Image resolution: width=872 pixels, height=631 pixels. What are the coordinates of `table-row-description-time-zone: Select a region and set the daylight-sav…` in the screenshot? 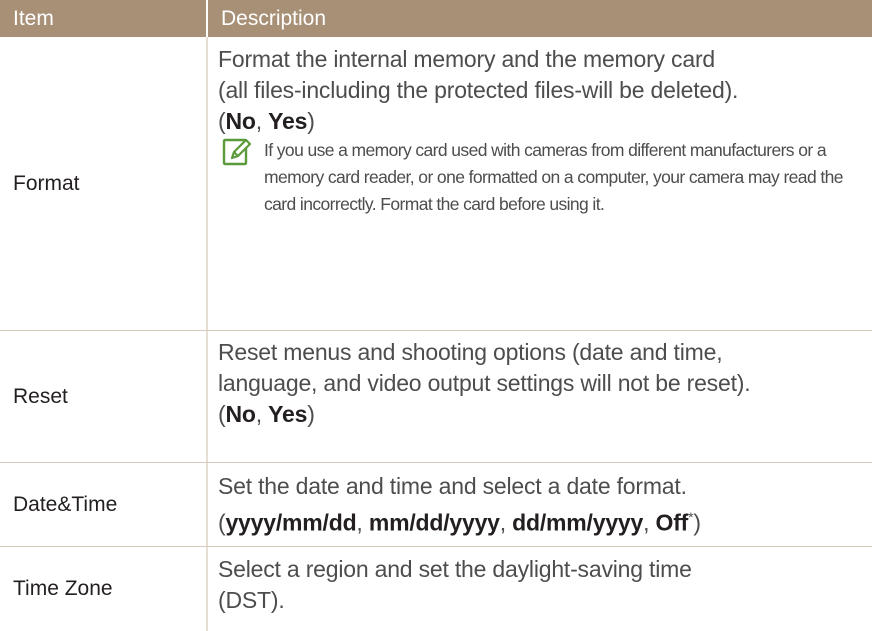 It's located at (542, 585).